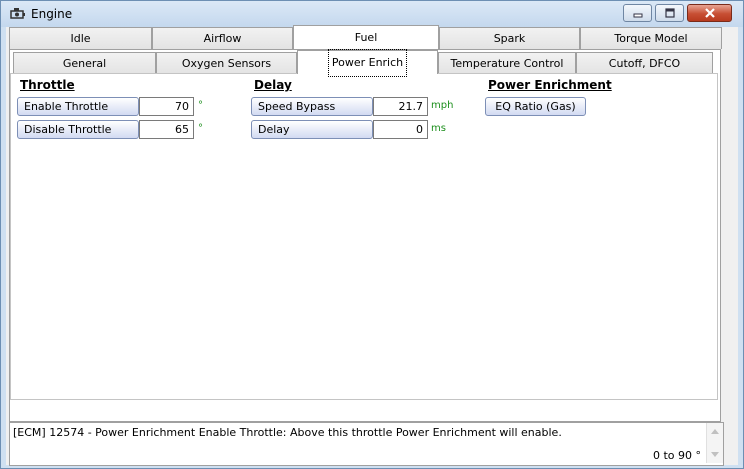  I want to click on delay-value: 0, so click(400, 129).